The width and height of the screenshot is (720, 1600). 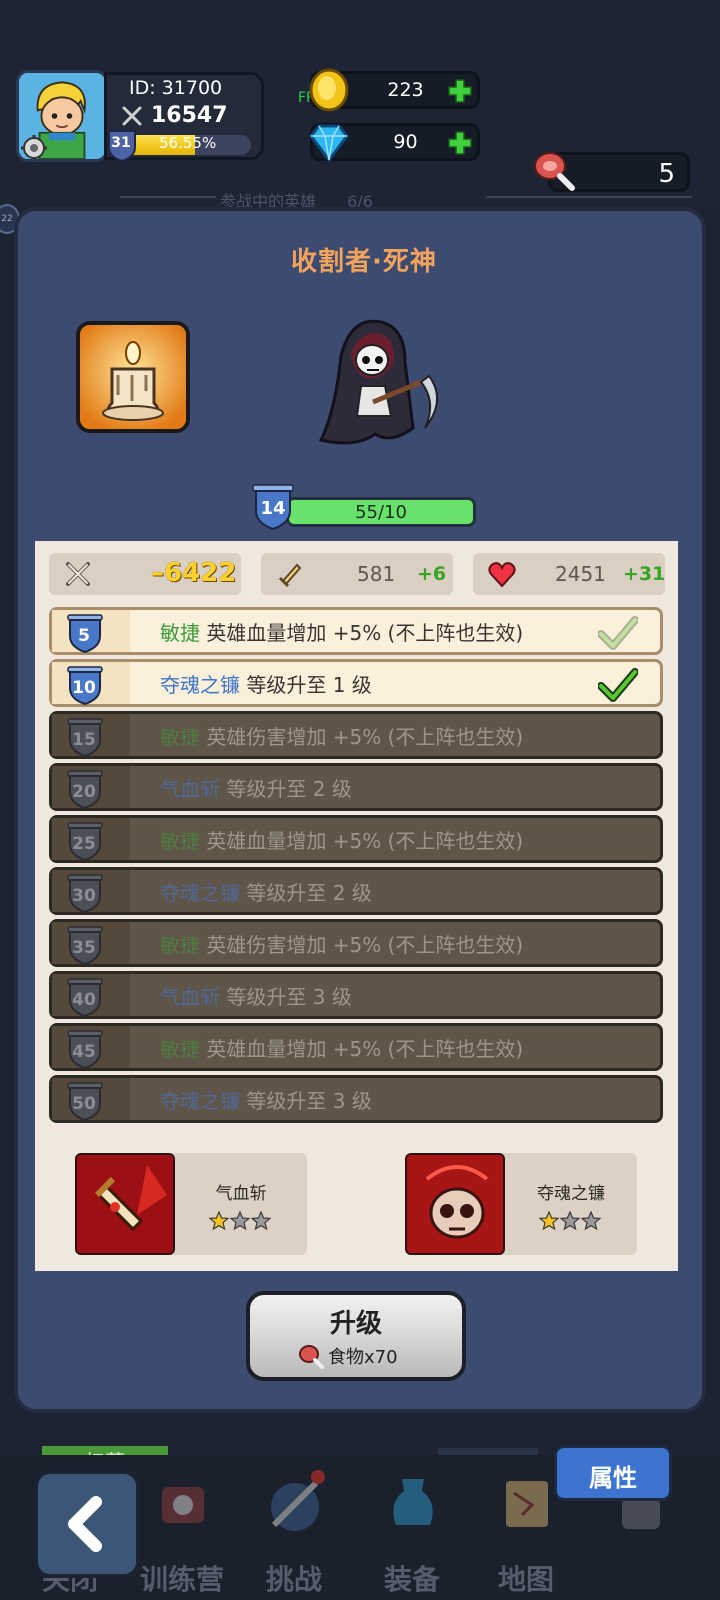 I want to click on talent-level: 40, so click(x=84, y=1000).